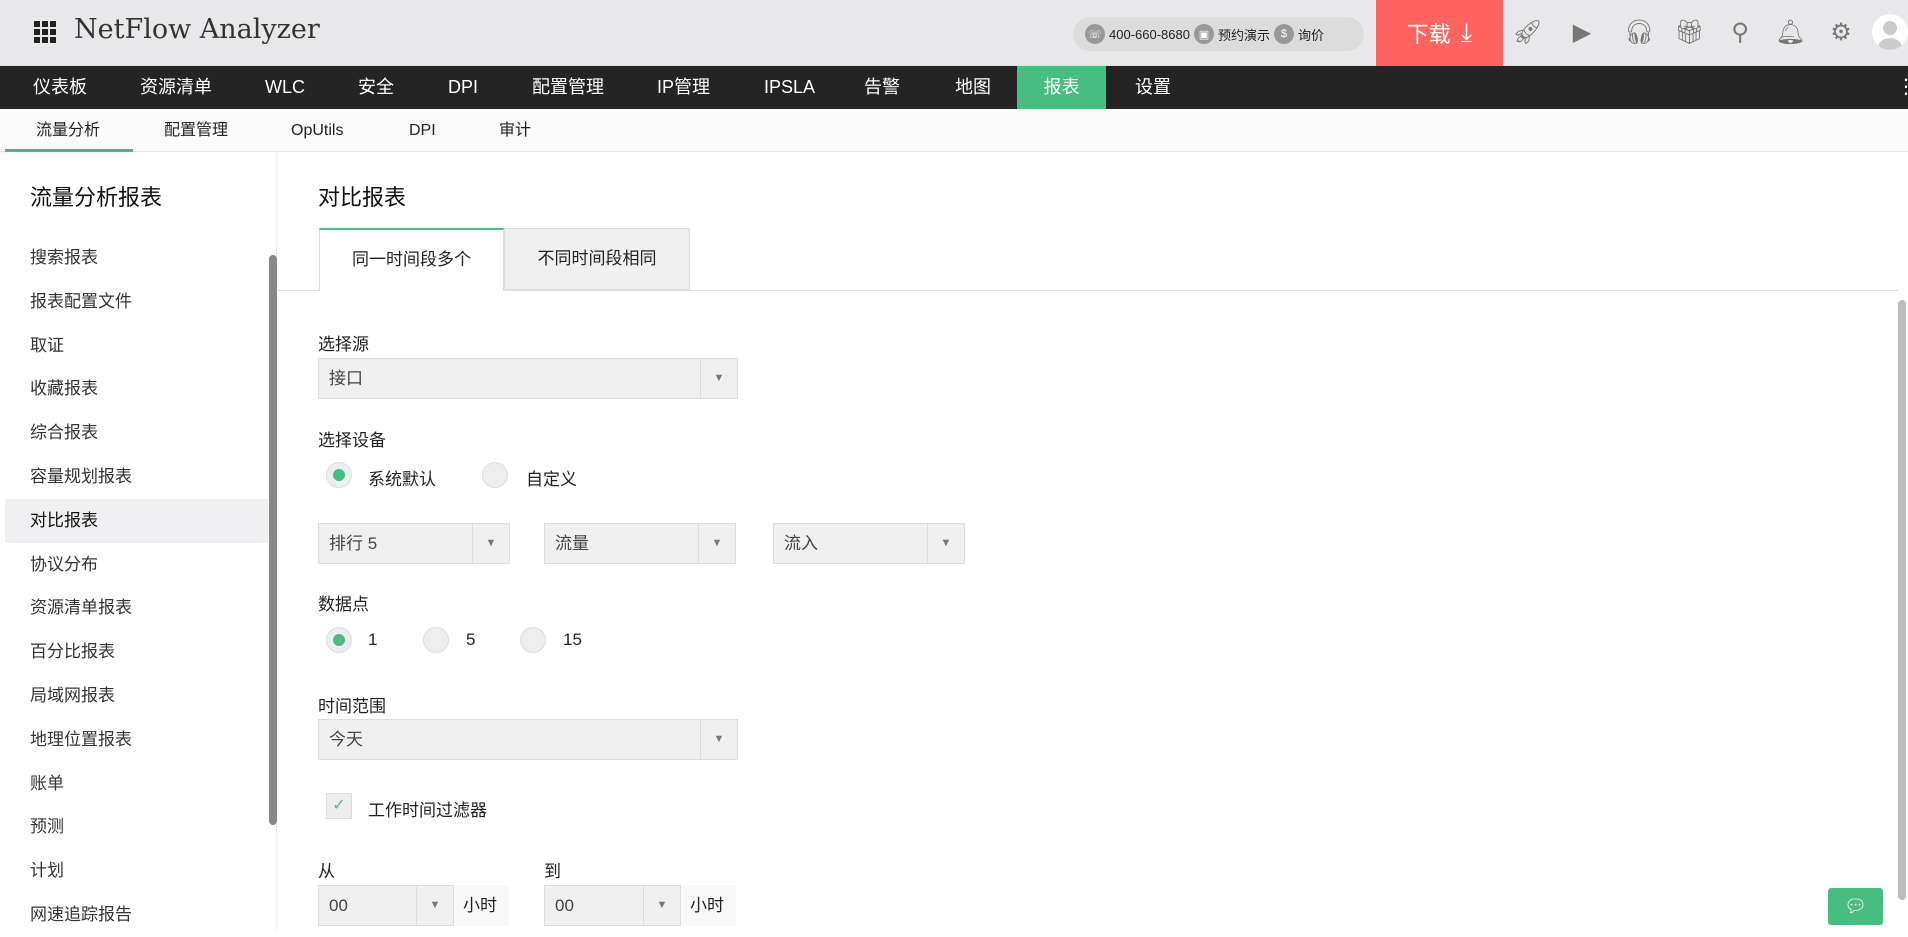 Image resolution: width=1908 pixels, height=937 pixels. I want to click on chat-icon: 💬︎, so click(1855, 906).